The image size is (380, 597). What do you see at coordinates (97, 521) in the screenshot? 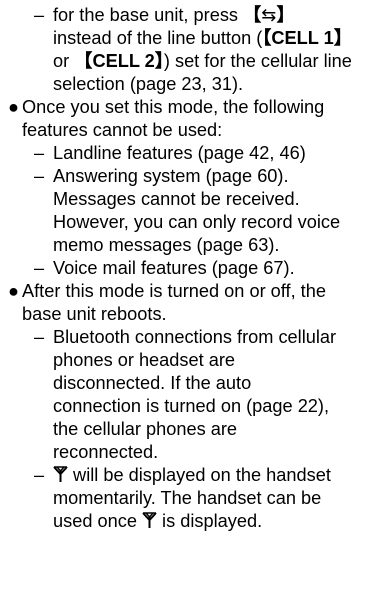
I see `text-line: used once` at bounding box center [97, 521].